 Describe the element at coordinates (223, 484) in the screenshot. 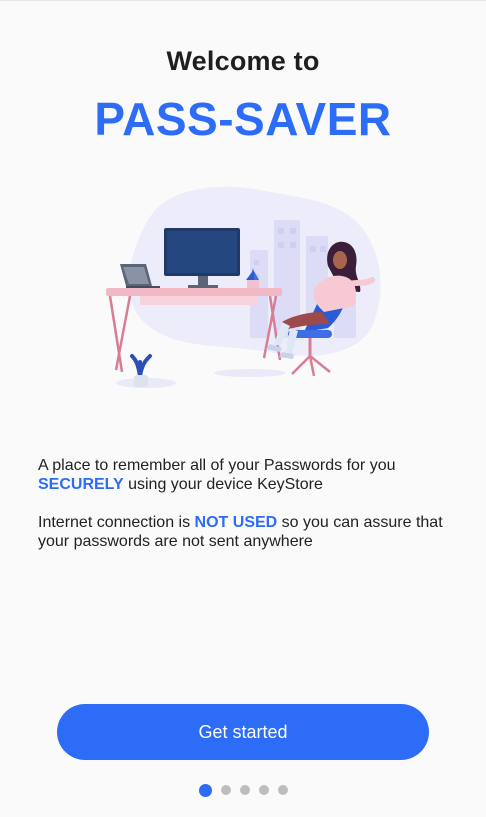

I see `description-1-tail: using your device KeyStore` at that location.